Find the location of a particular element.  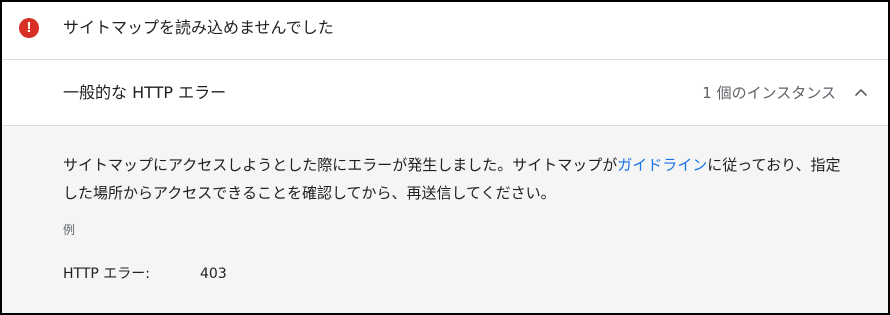

instance-count: 1 個のインスタンス is located at coordinates (769, 93).